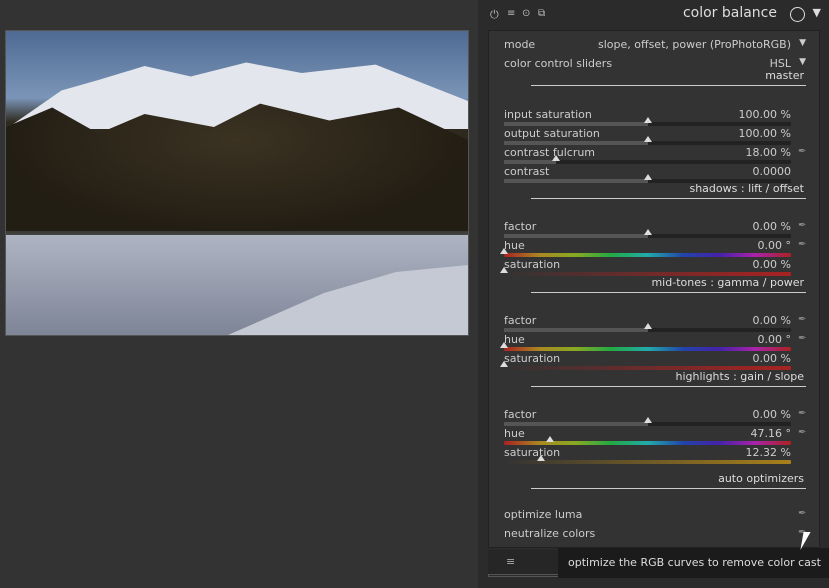 This screenshot has width=829, height=588. I want to click on multi-instance-icon: ≡, so click(511, 13).